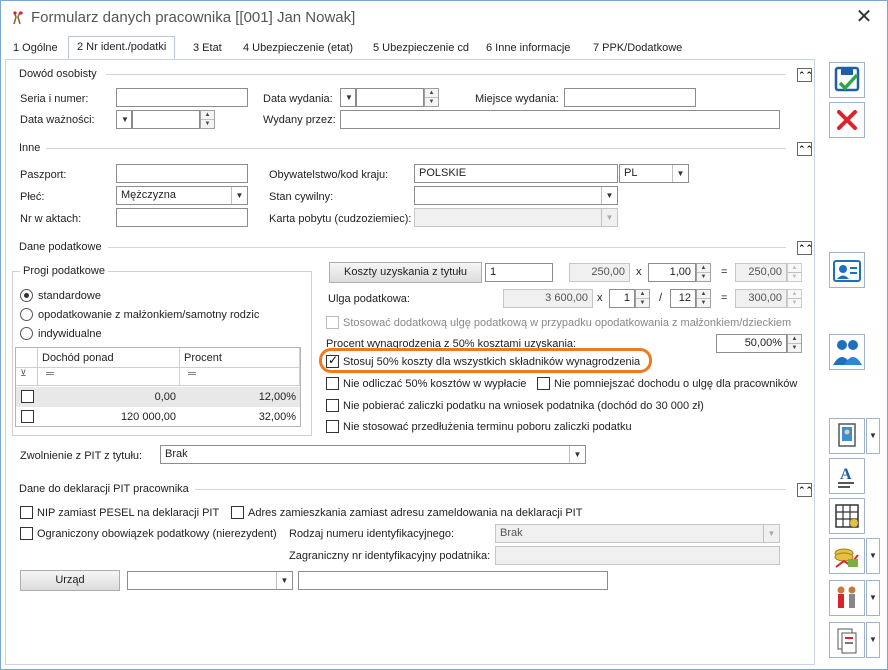  Describe the element at coordinates (672, 272) in the screenshot. I see `koszty-mult-input: 1,00` at that location.